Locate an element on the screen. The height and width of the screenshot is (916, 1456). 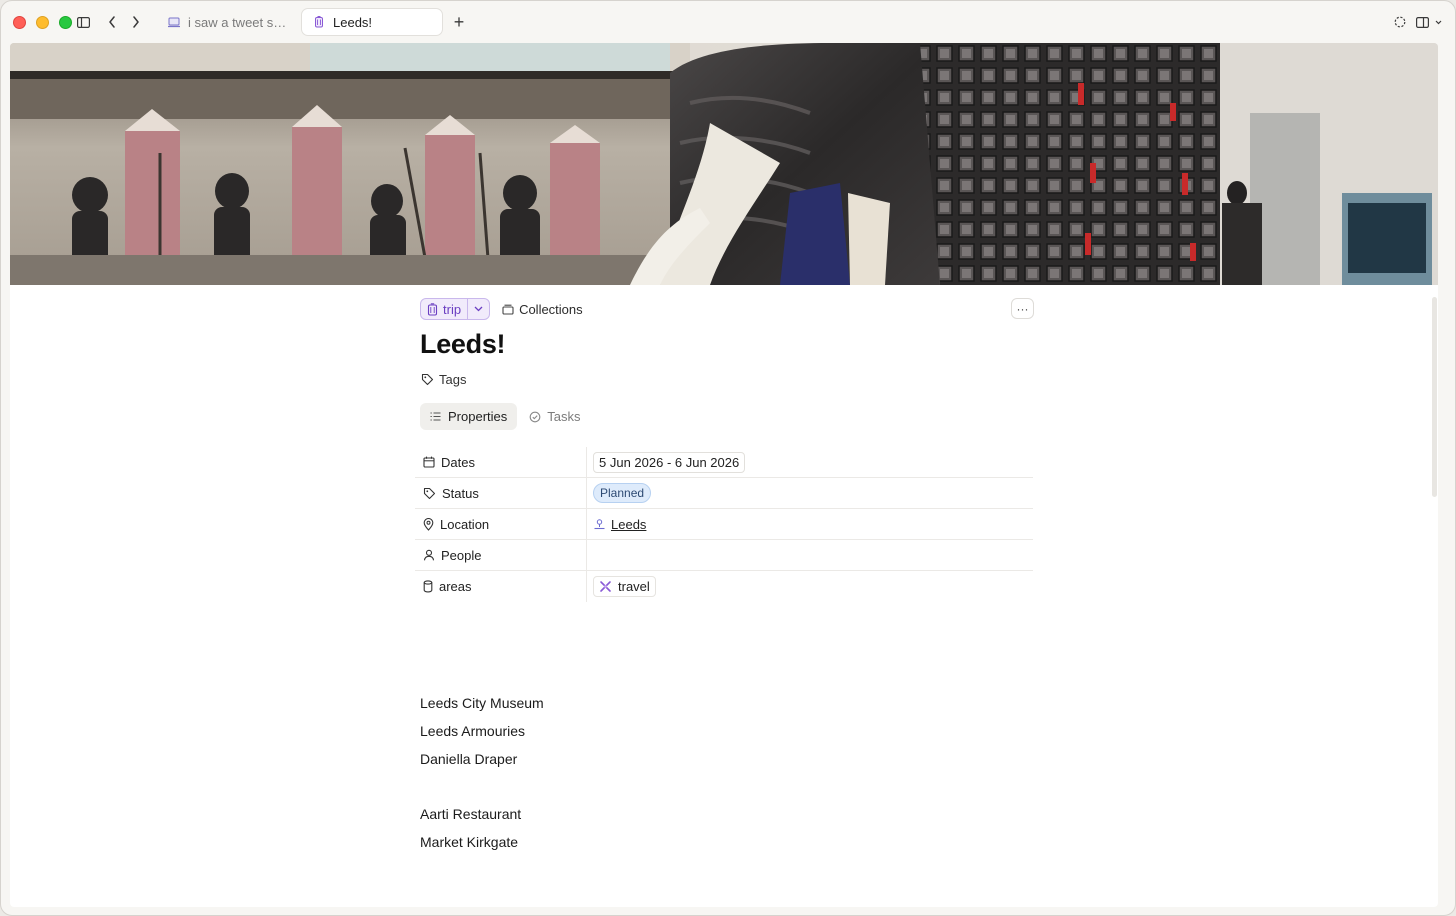
map-pin-icon is located at coordinates (428, 524).